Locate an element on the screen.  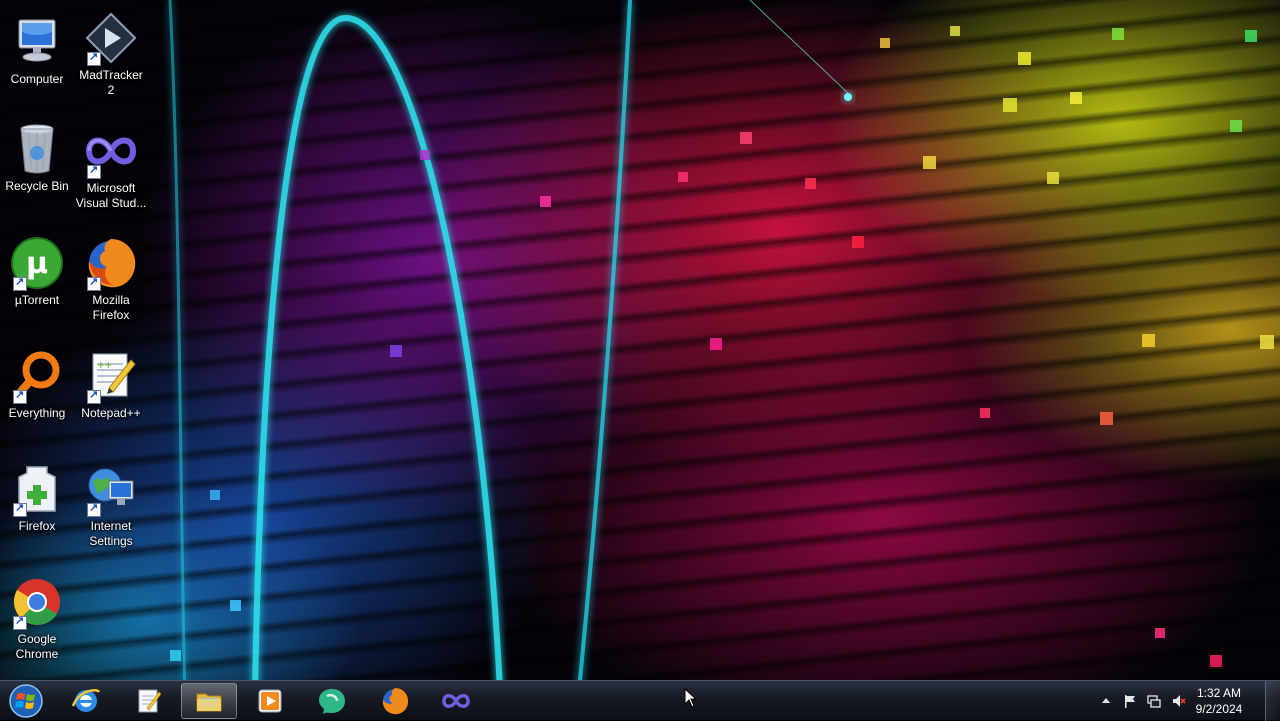
desktop-icon-label: Mozilla Firefox is located at coordinates (111, 307).